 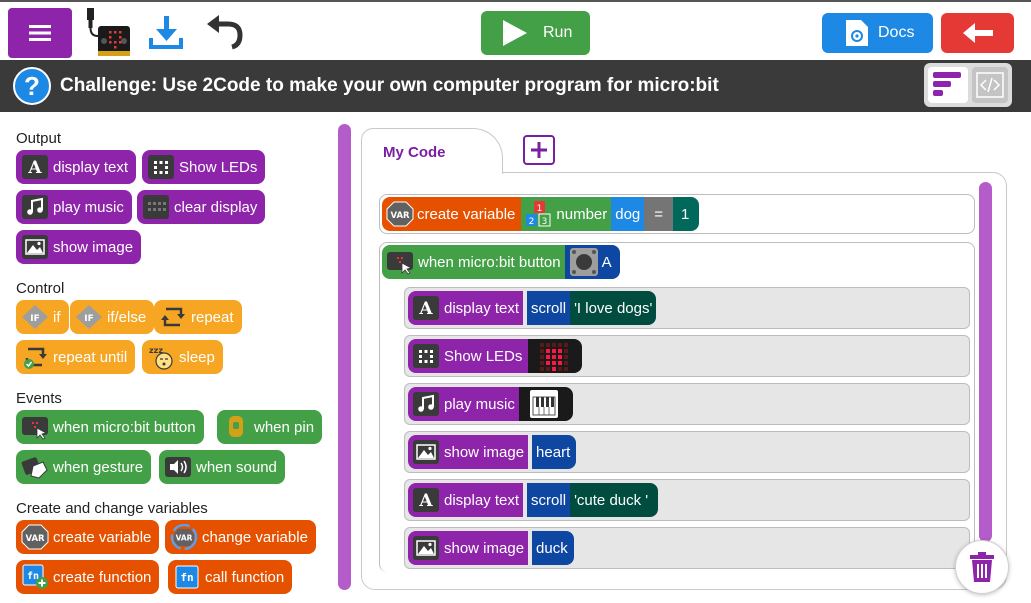 I want to click on display-text-value: 'I love dogs', so click(x=613, y=308).